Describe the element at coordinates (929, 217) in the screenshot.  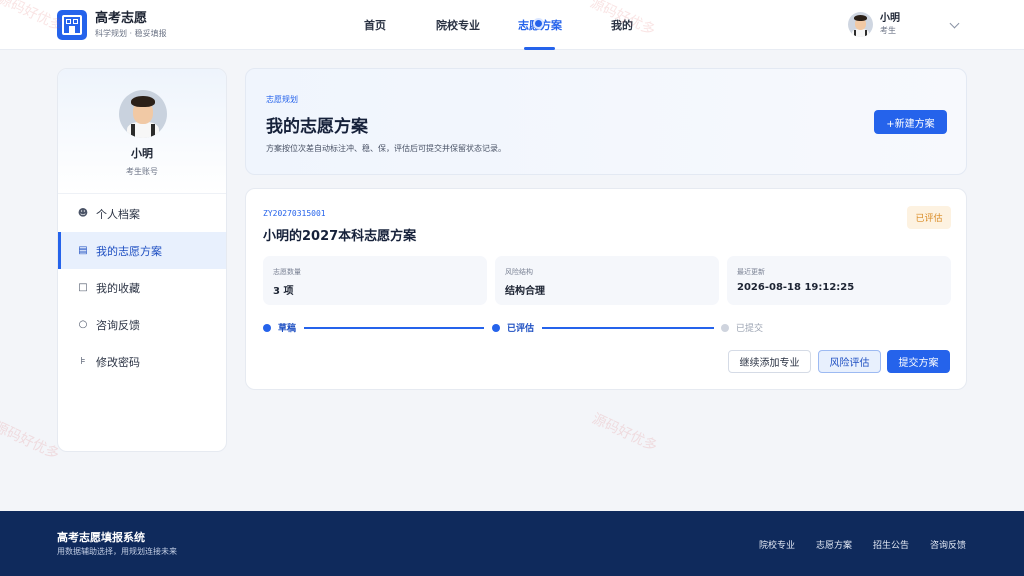
I see `status-badge: 已评估` at that location.